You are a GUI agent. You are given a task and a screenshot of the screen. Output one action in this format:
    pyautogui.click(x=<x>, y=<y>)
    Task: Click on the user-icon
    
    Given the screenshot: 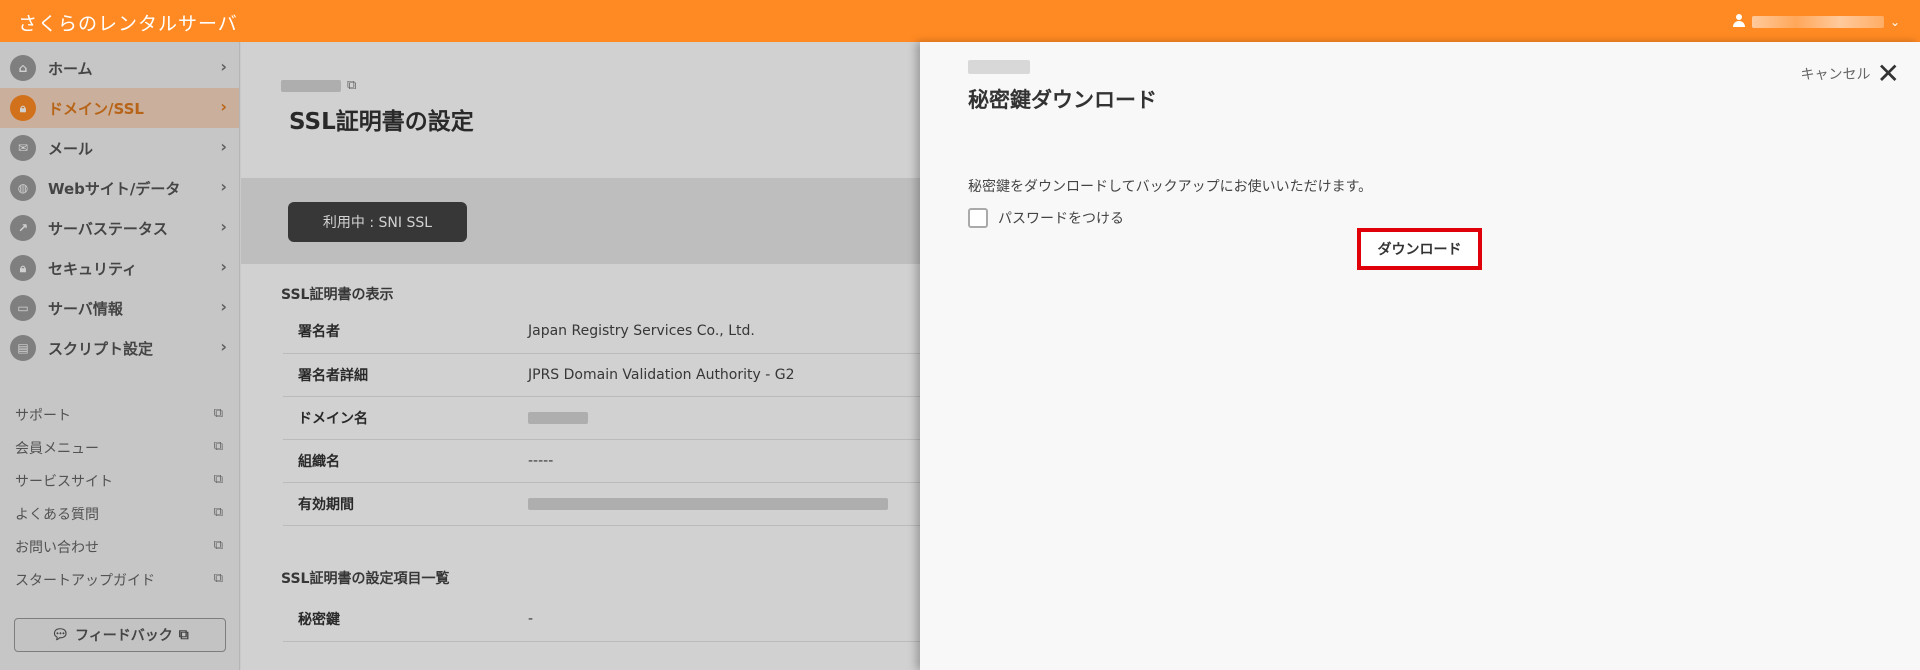 What is the action you would take?
    pyautogui.click(x=1739, y=21)
    